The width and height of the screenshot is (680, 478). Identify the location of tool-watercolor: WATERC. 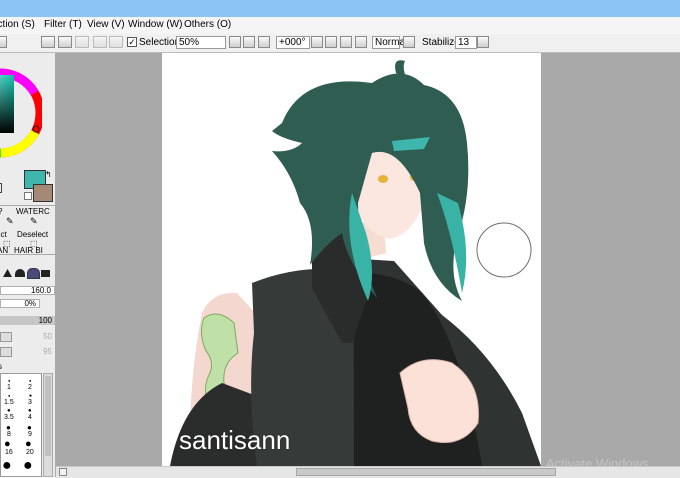
(33, 211).